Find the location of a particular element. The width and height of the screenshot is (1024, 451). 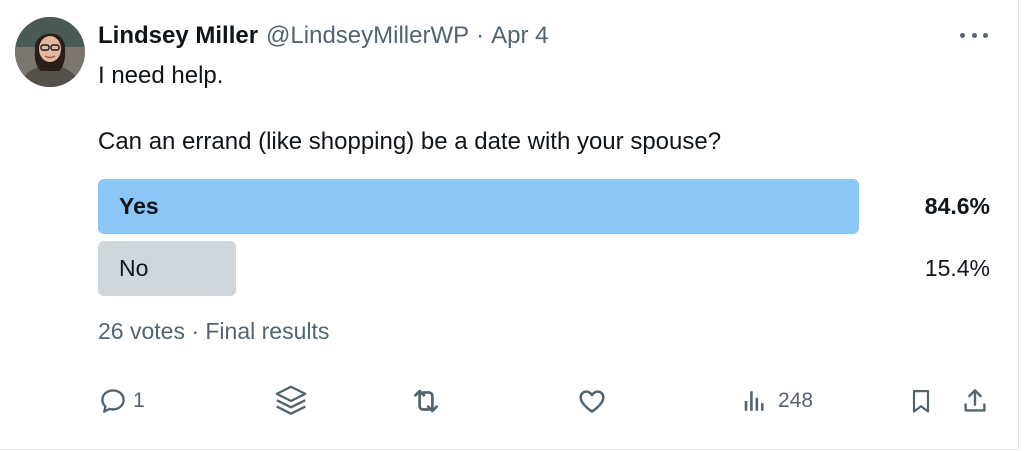

tweet-text-line: I need help. is located at coordinates (161, 75).